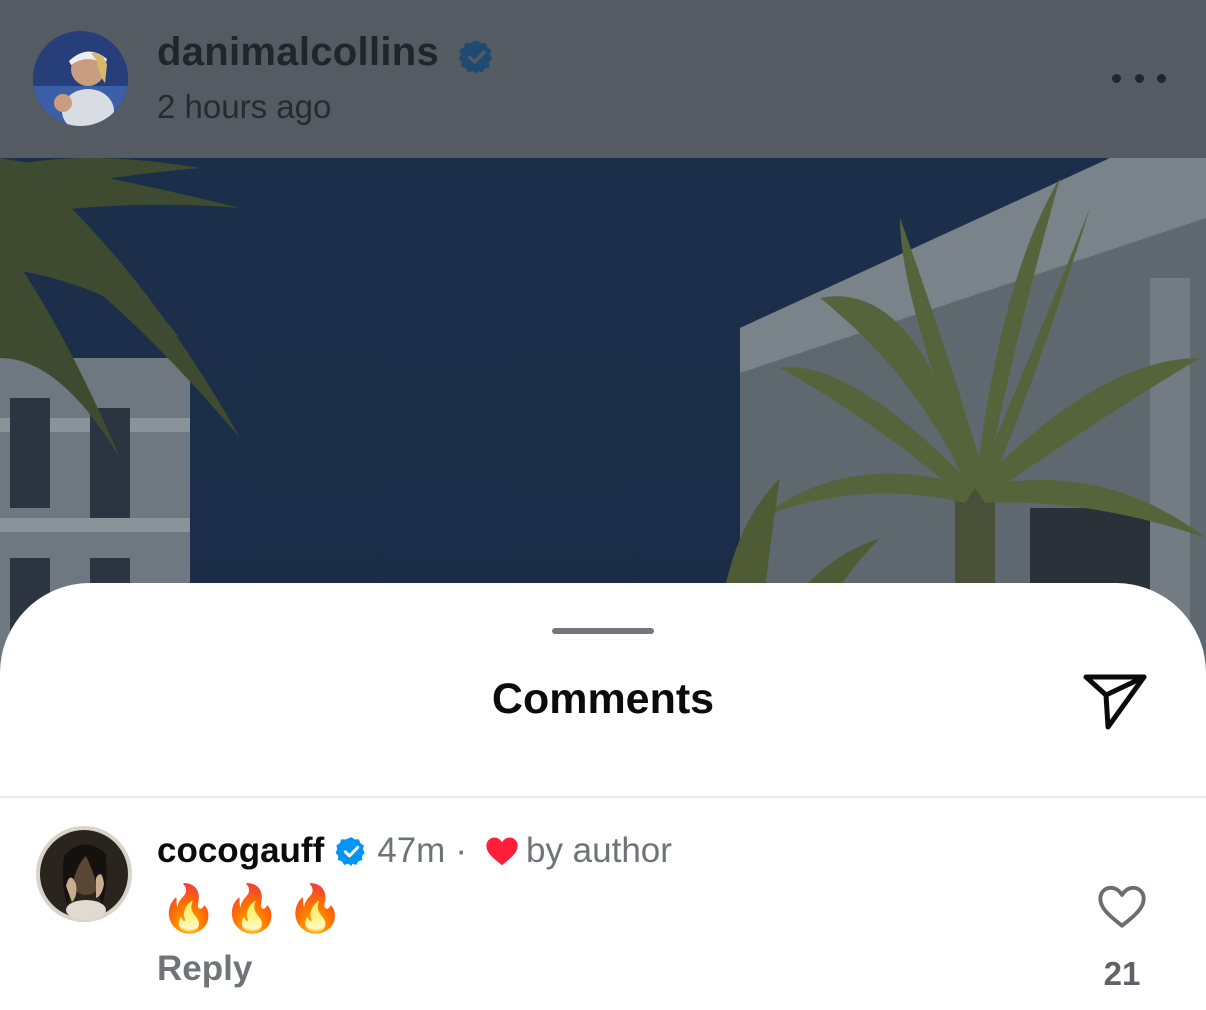 This screenshot has height=1010, width=1206. What do you see at coordinates (1116, 701) in the screenshot?
I see `send-icon` at bounding box center [1116, 701].